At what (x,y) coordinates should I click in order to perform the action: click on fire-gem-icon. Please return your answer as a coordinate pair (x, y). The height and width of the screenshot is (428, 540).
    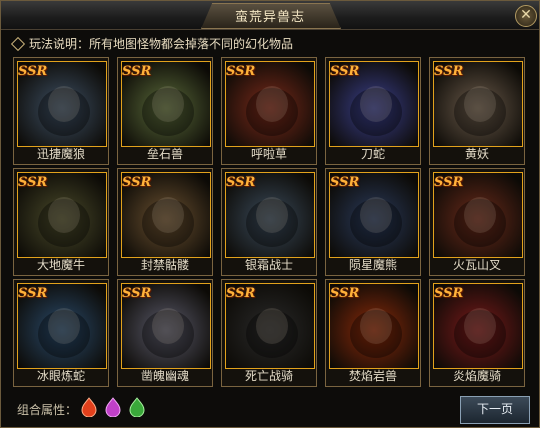
    Looking at the image, I should click on (89, 407).